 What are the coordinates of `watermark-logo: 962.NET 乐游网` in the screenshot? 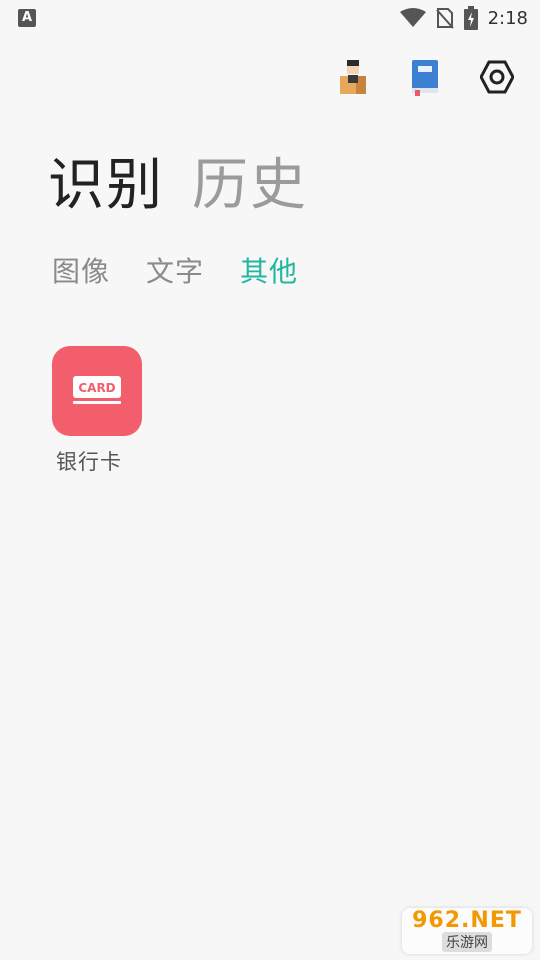 It's located at (467, 931).